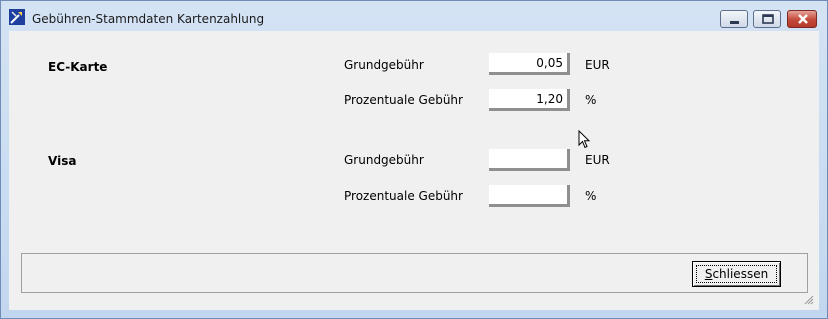 The height and width of the screenshot is (319, 828). I want to click on visa-grundgebuehr-input, so click(529, 160).